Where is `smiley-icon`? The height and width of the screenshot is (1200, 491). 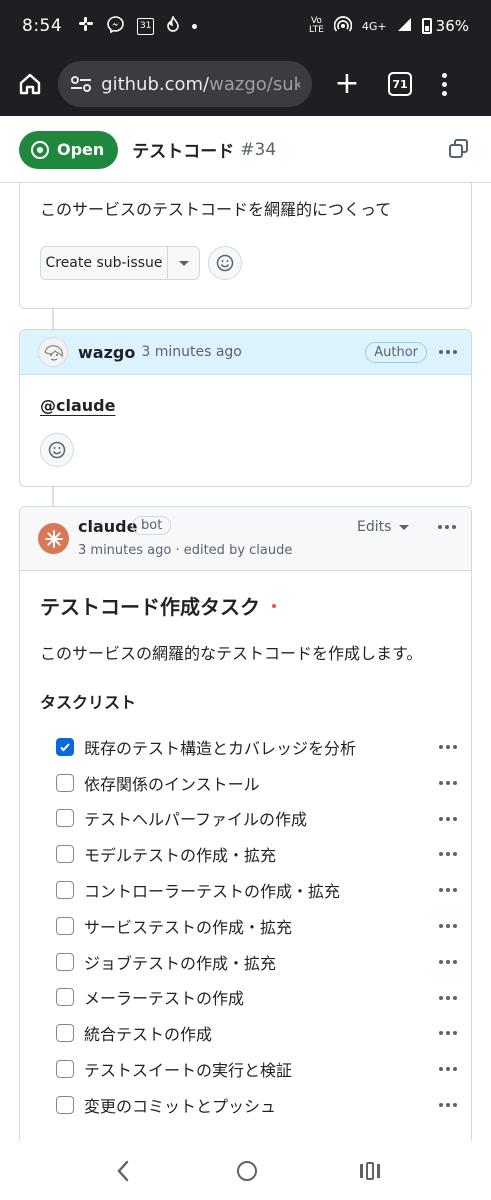
smiley-icon is located at coordinates (57, 450).